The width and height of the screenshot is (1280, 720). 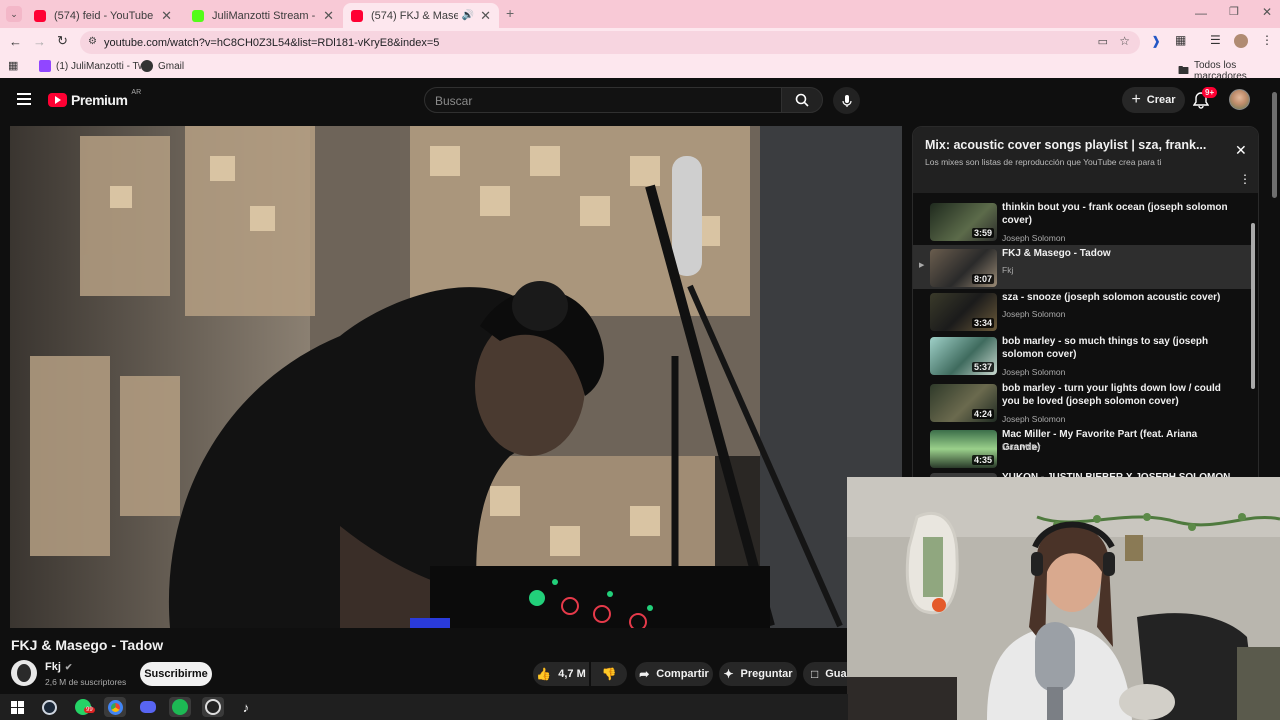 I want to click on ask-label: Preguntar, so click(x=766, y=674).